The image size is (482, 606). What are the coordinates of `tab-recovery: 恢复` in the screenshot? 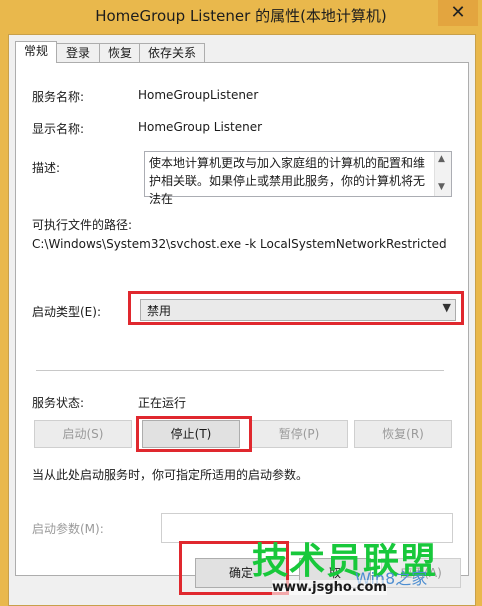 It's located at (120, 52).